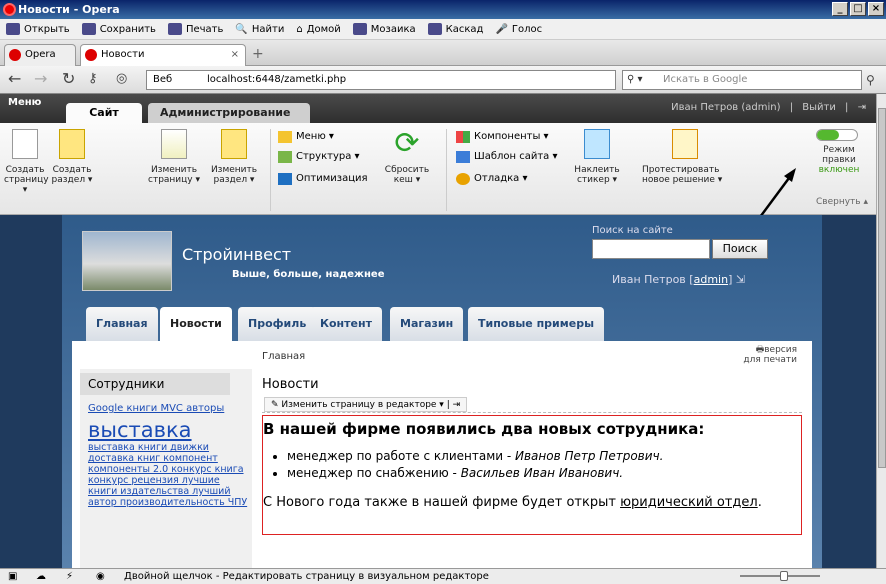 This screenshot has width=886, height=584. What do you see at coordinates (318, 29) in the screenshot?
I see `home-button: ⌂ Домой` at bounding box center [318, 29].